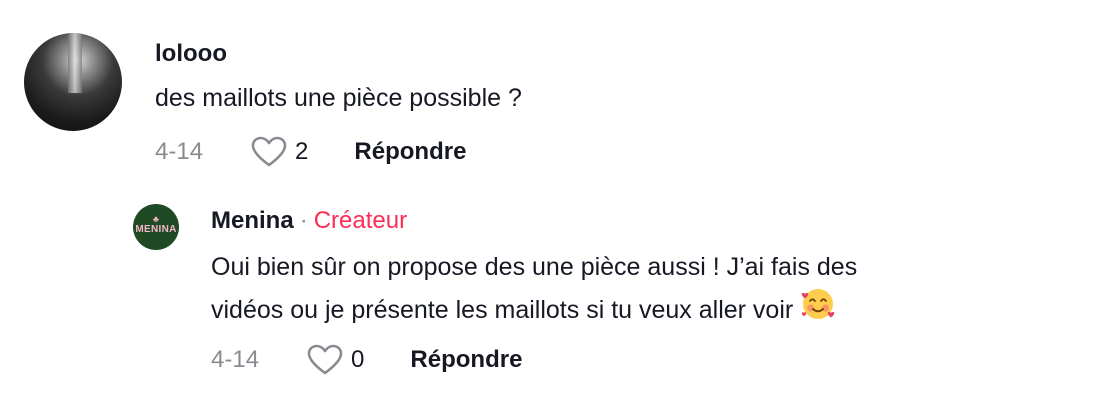 The width and height of the screenshot is (1104, 414). Describe the element at coordinates (358, 359) in the screenshot. I see `like-count: 0` at that location.